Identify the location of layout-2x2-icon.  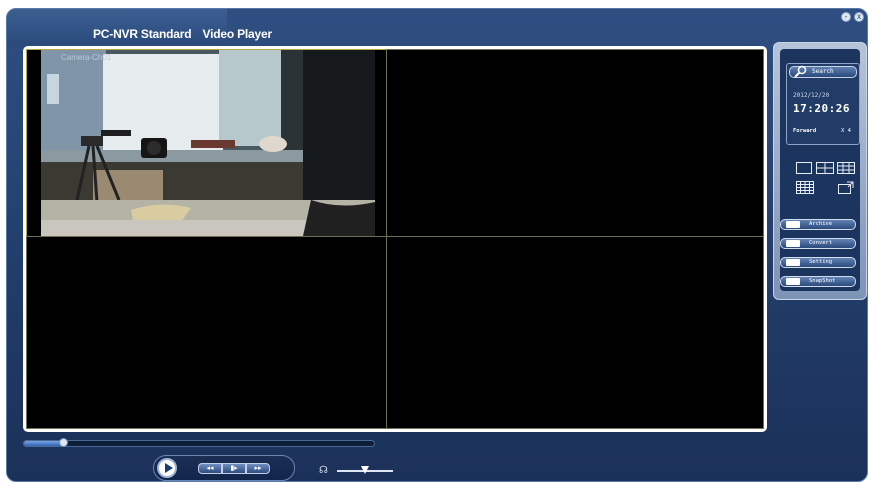
(825, 168).